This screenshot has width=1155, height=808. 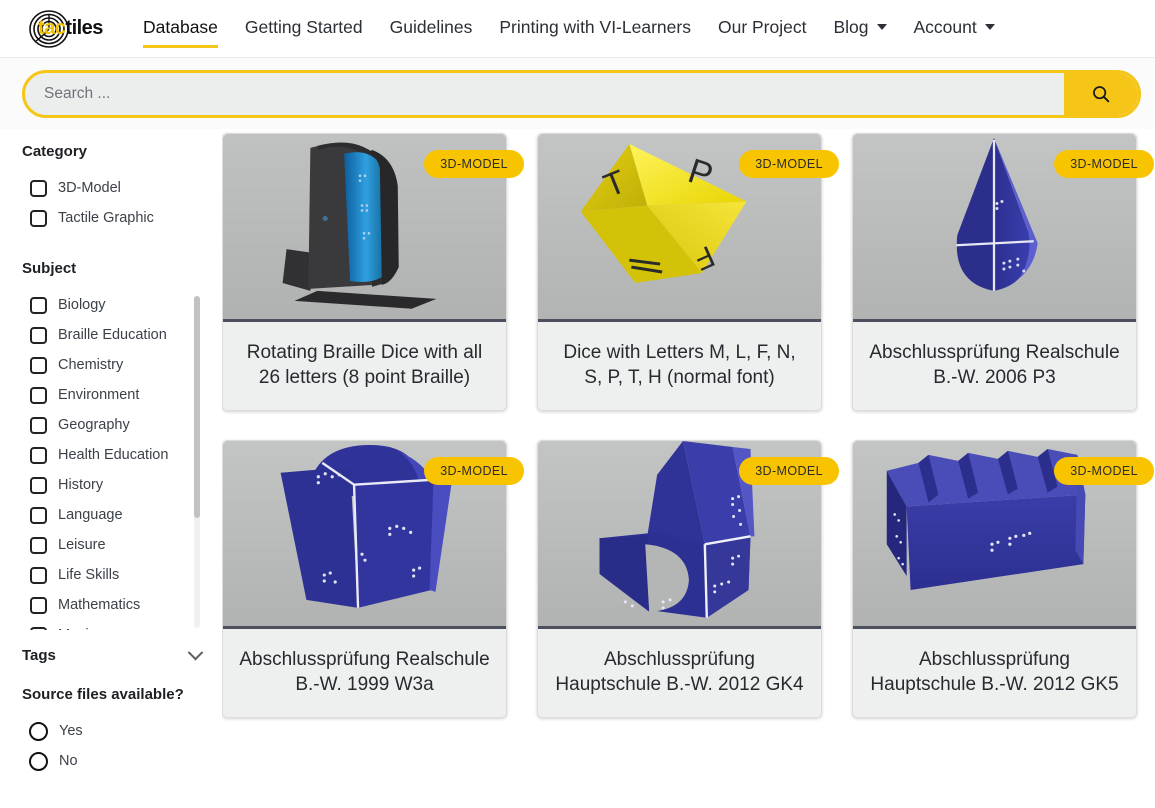 What do you see at coordinates (544, 93) in the screenshot?
I see `search-input` at bounding box center [544, 93].